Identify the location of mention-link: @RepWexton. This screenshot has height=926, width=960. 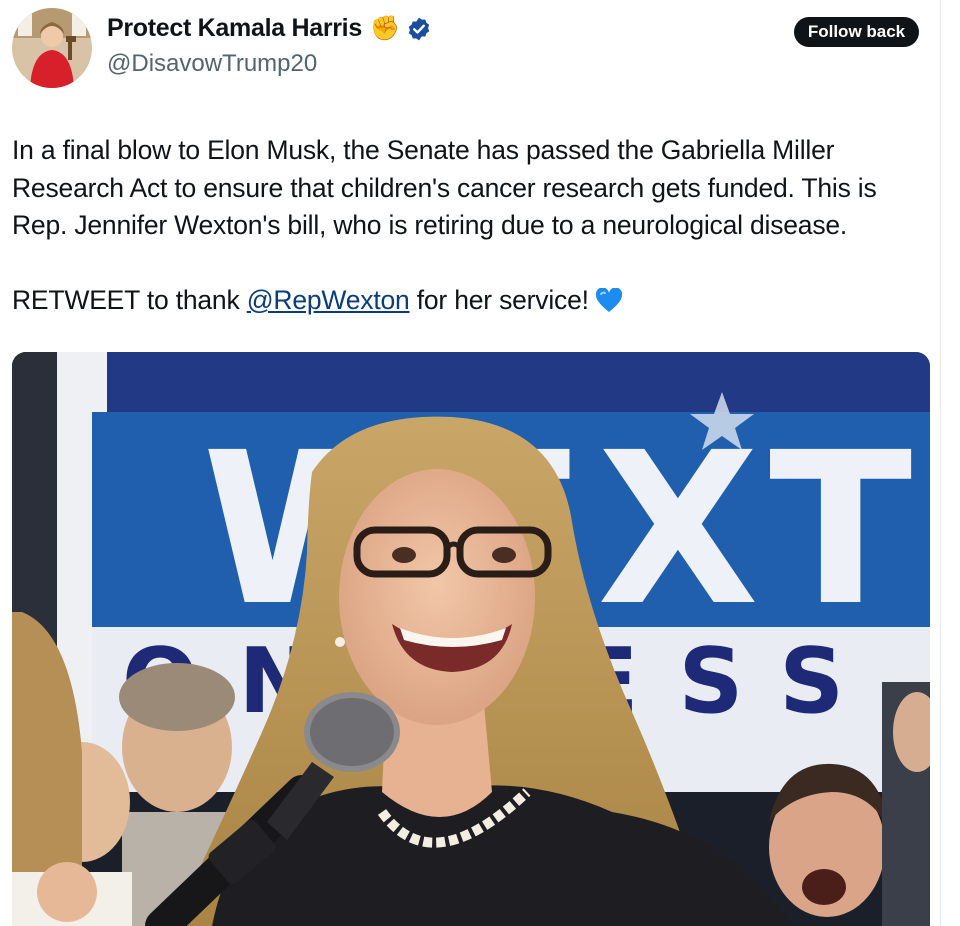
(328, 300).